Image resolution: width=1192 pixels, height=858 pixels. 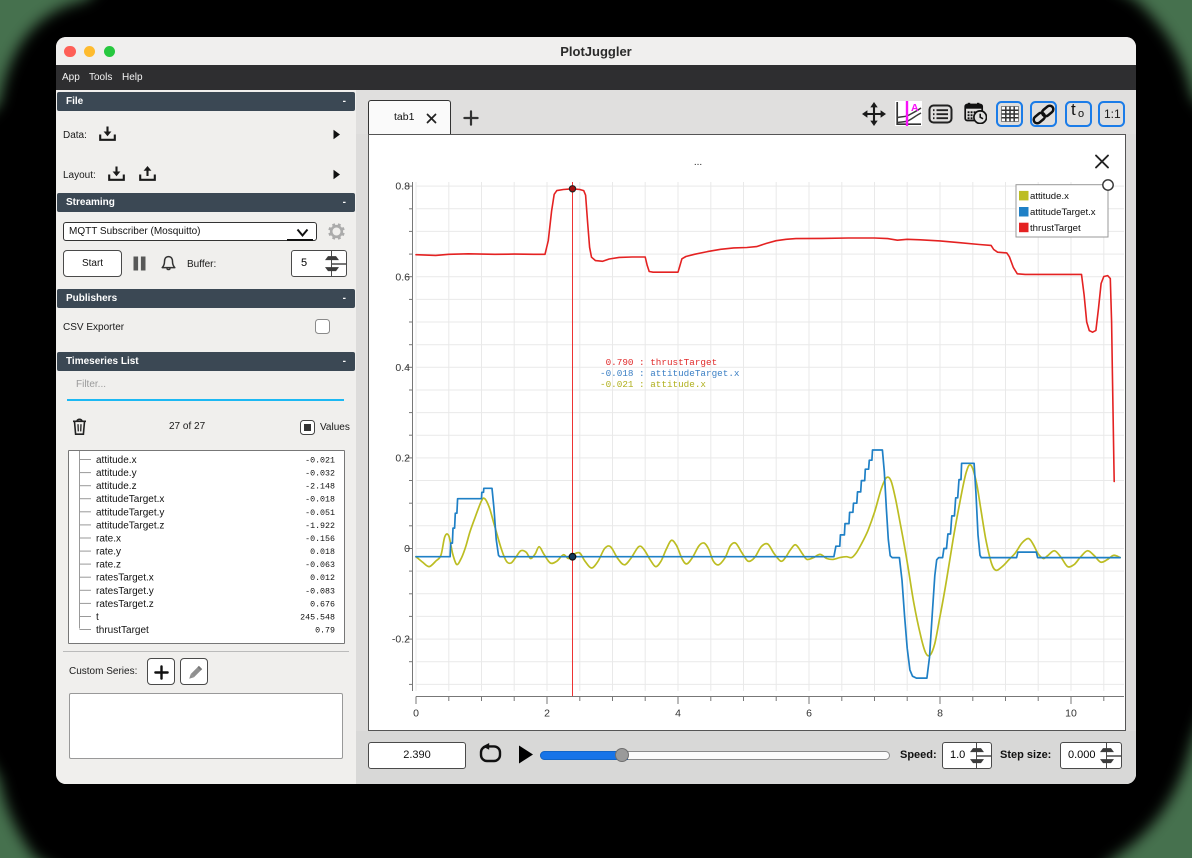 What do you see at coordinates (402, 459) in the screenshot?
I see `svg-text: 0.2` at bounding box center [402, 459].